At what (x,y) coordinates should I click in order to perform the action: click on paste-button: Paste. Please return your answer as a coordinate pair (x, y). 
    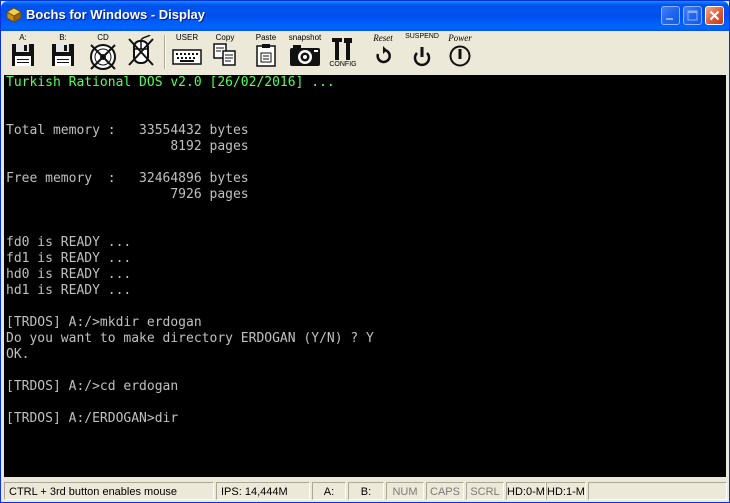
    Looking at the image, I should click on (266, 52).